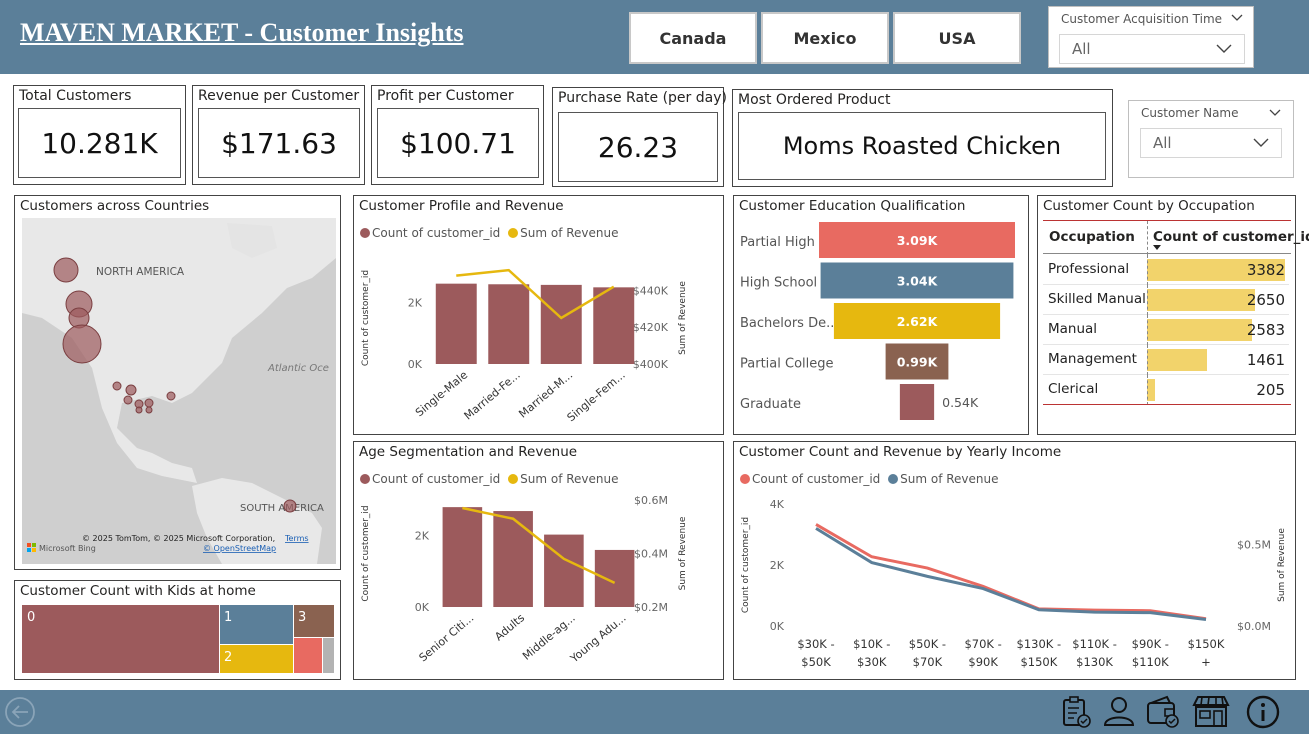  I want to click on table-row: Professional 3382, so click(1166, 270).